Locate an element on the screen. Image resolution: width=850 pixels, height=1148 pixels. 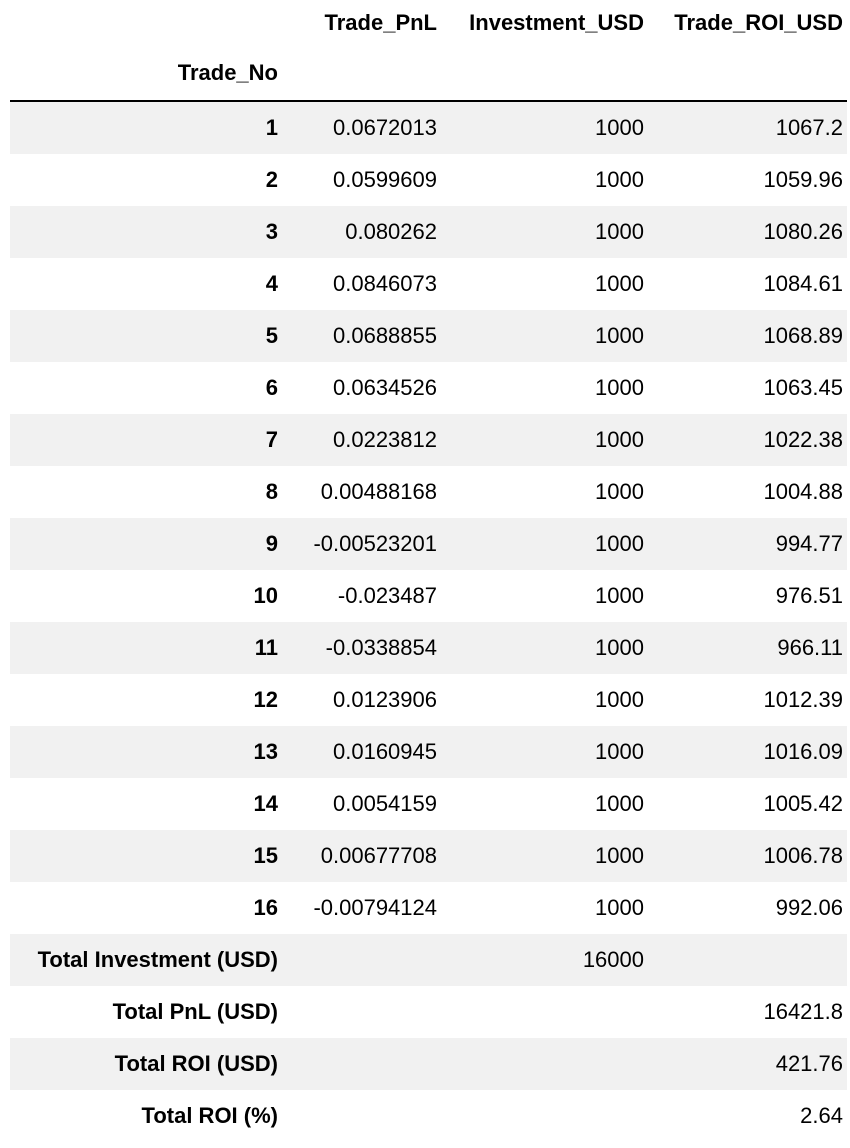
table-row: 2 0.0599609 1000 1059.96 is located at coordinates (428, 180).